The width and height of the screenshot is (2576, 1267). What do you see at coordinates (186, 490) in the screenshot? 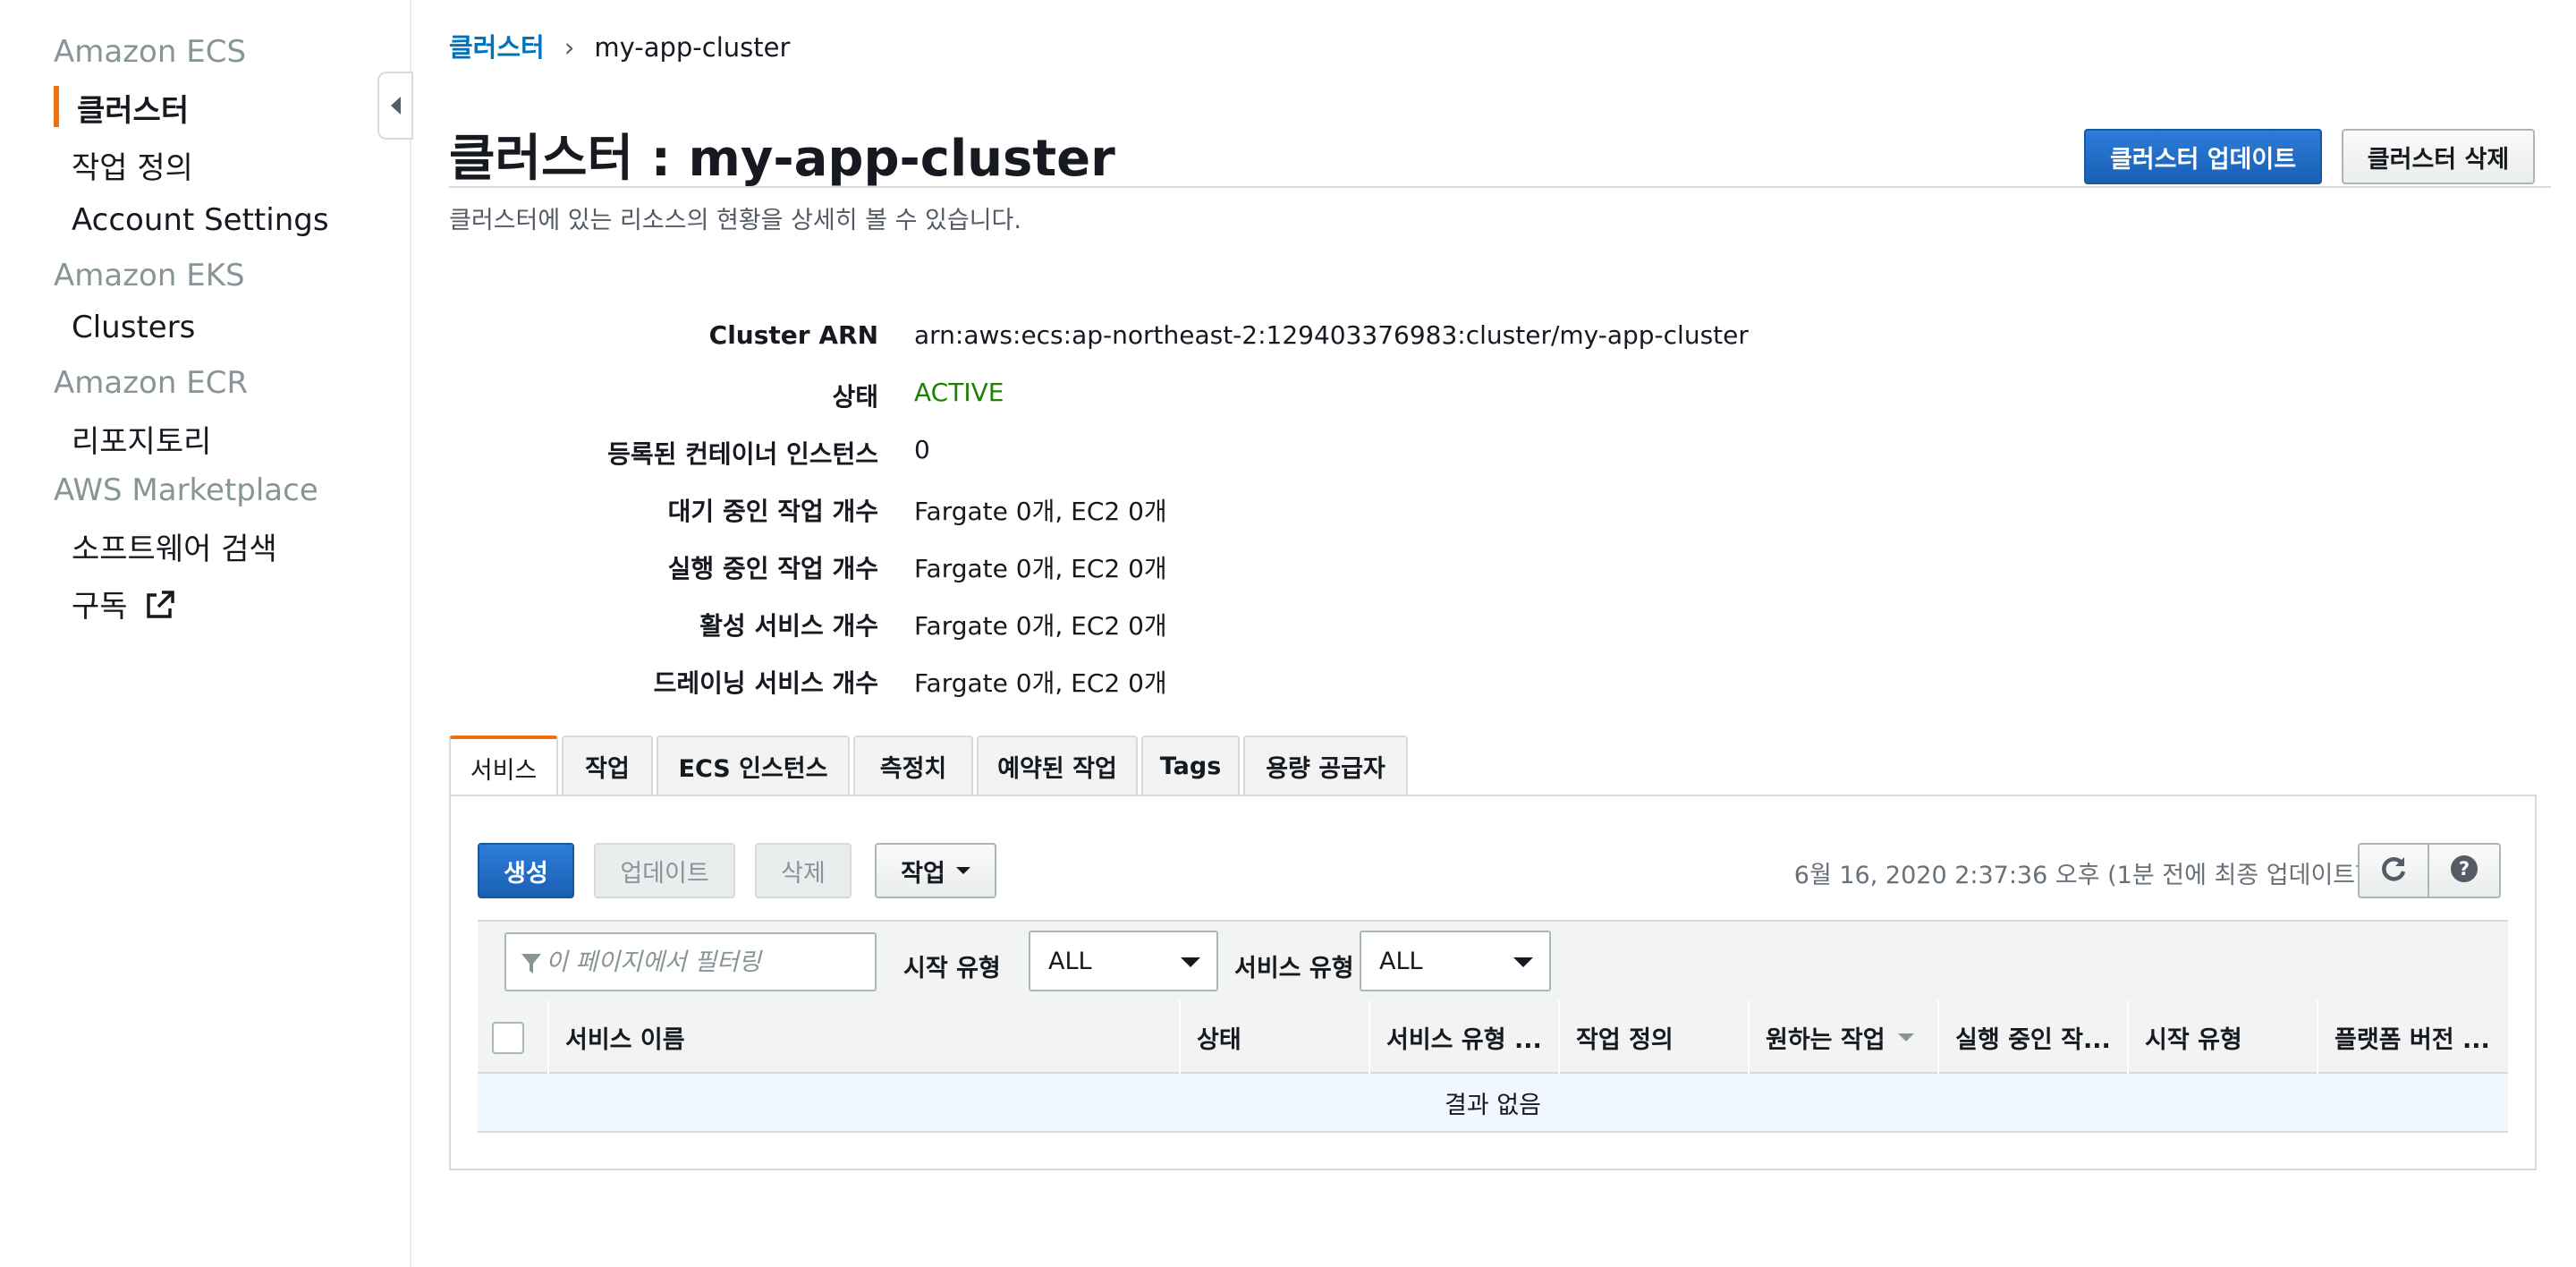
I see `nav-group-aws-marketplace: AWS Marketplace` at bounding box center [186, 490].